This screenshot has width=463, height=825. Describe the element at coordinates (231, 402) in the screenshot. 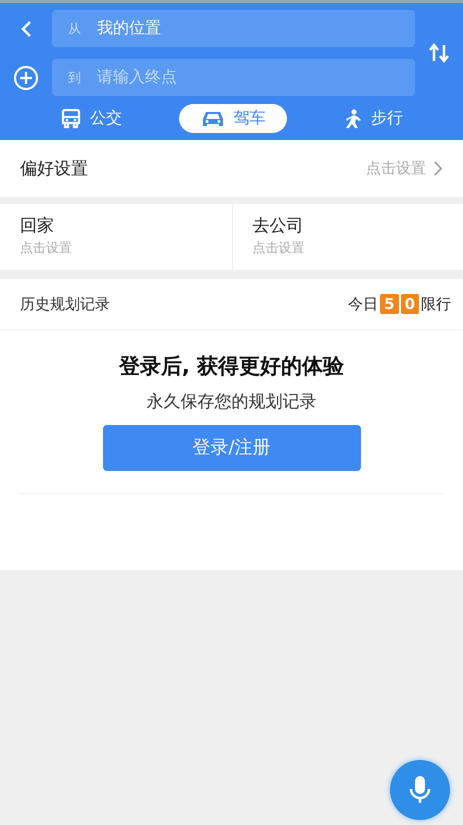

I see `login-text: 永久保存您的规划记录` at that location.